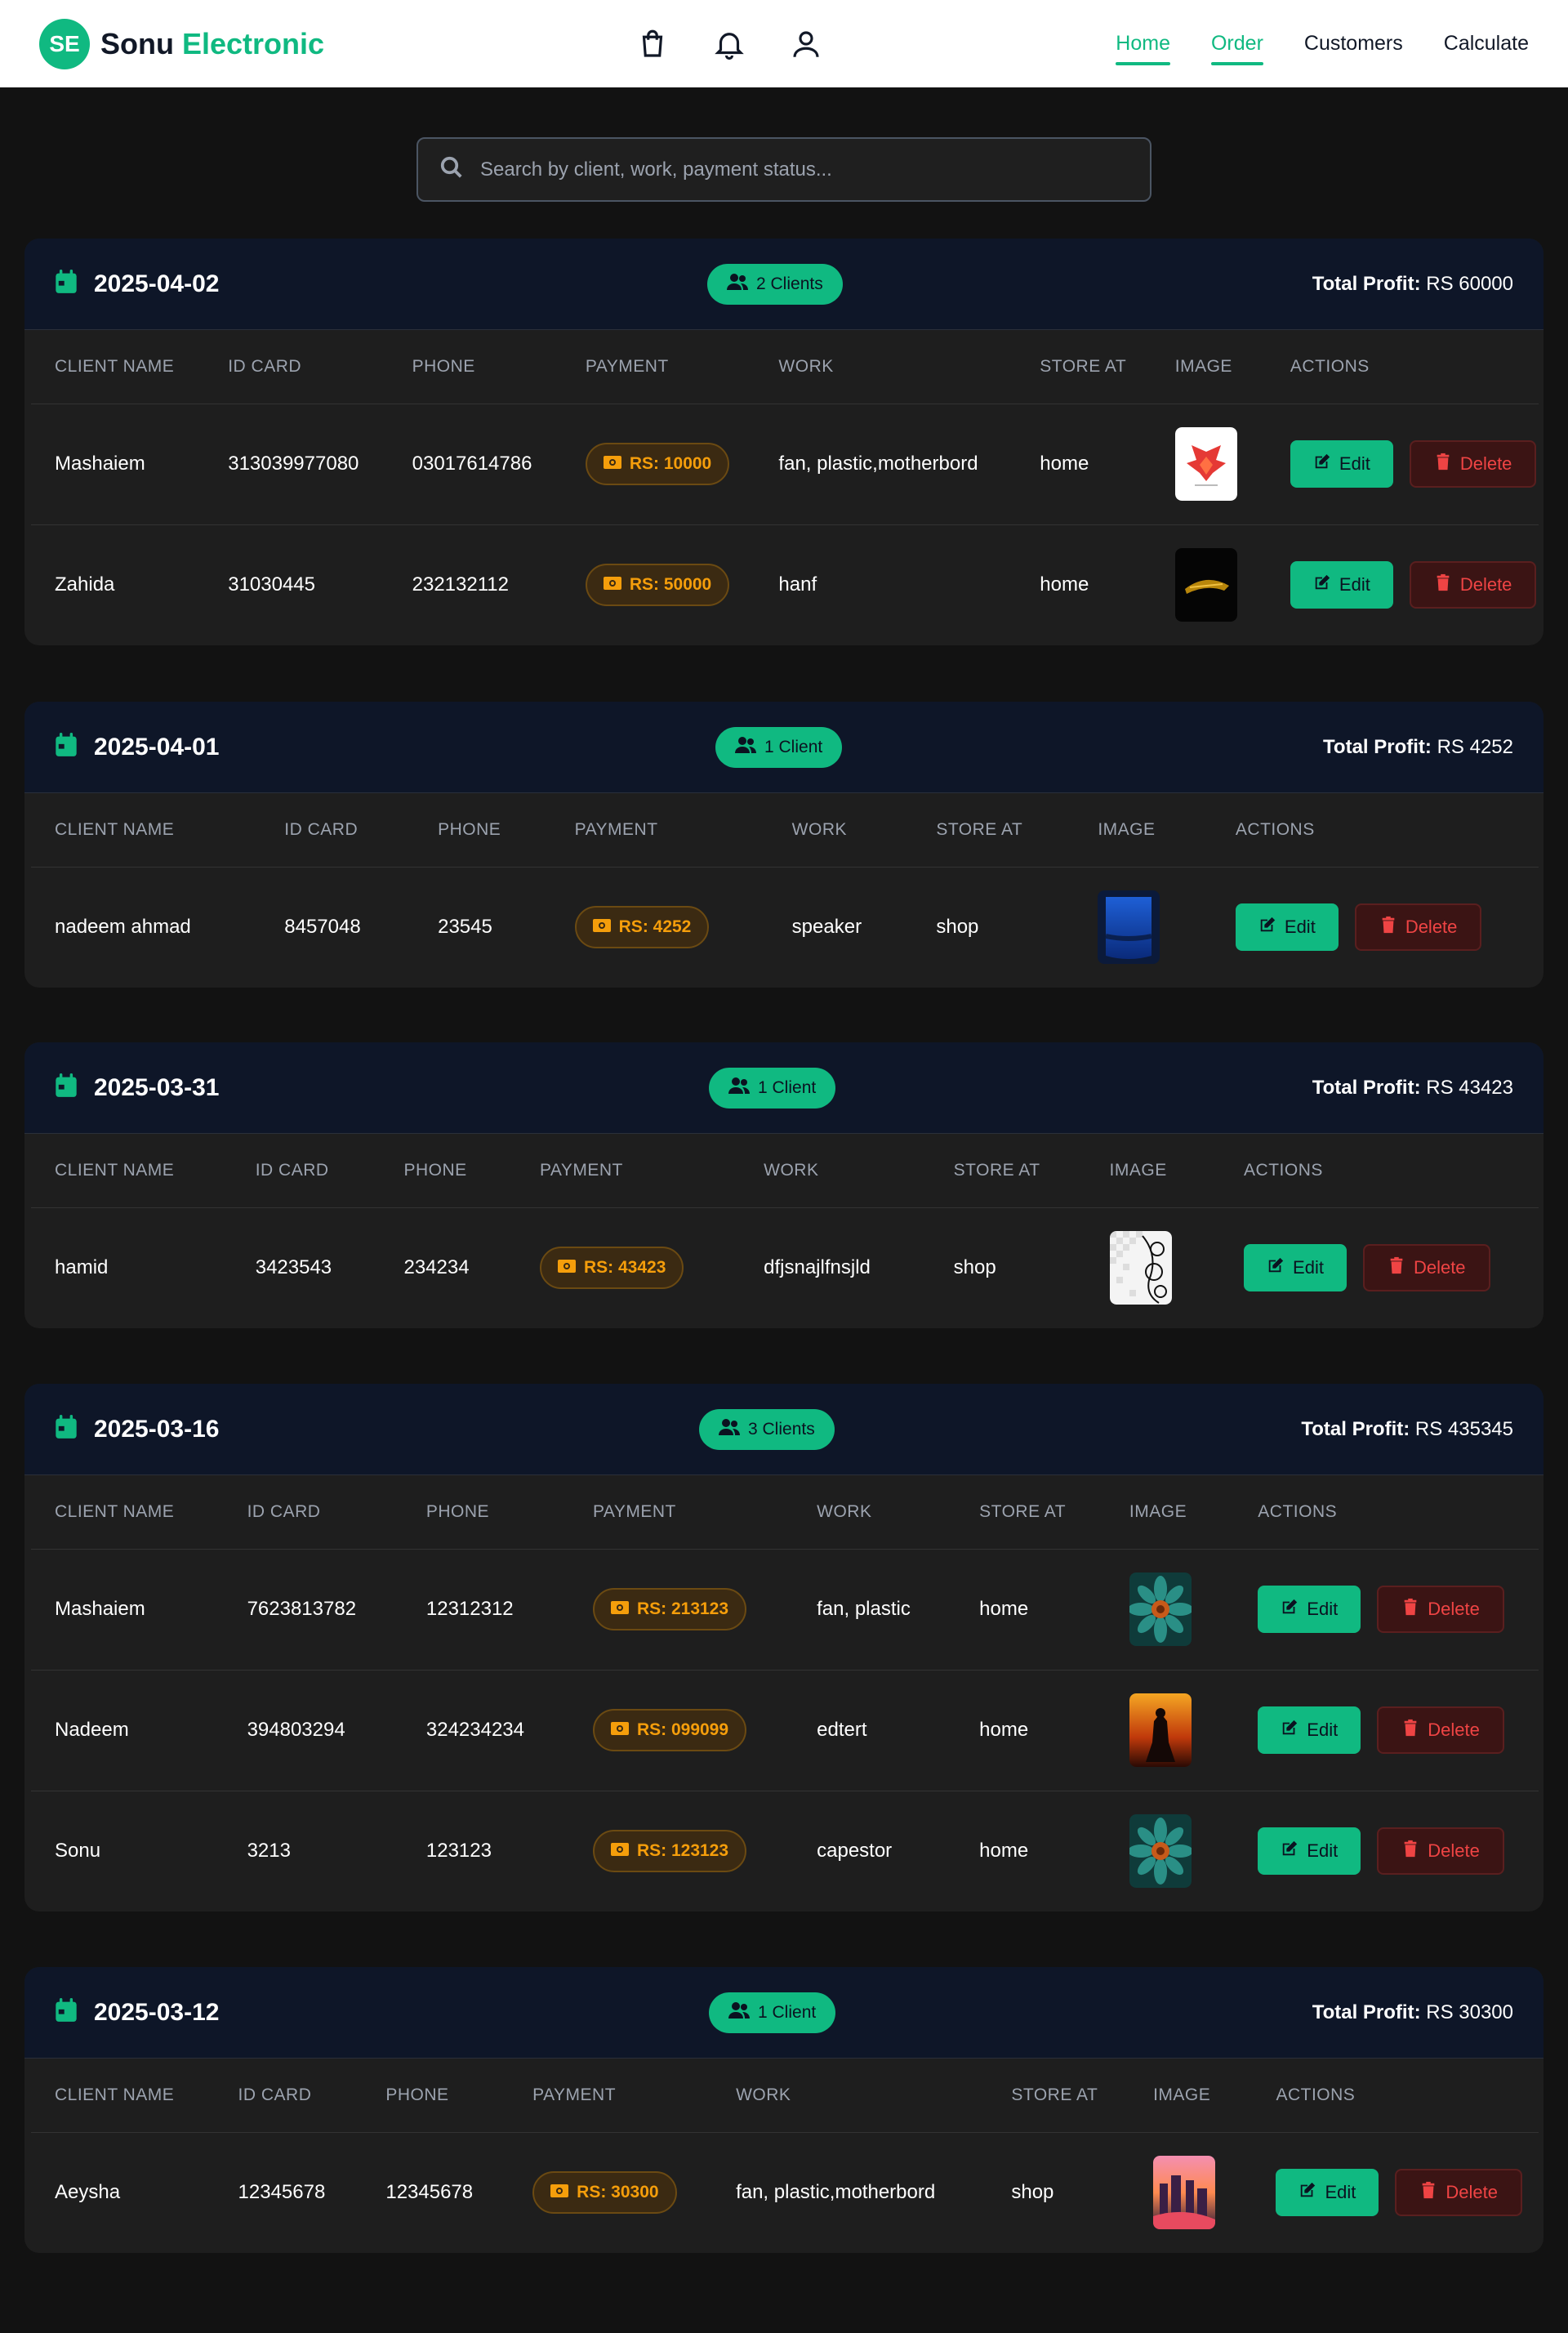  I want to click on total-profit: Total Profit: RS 43423, so click(1412, 1089).